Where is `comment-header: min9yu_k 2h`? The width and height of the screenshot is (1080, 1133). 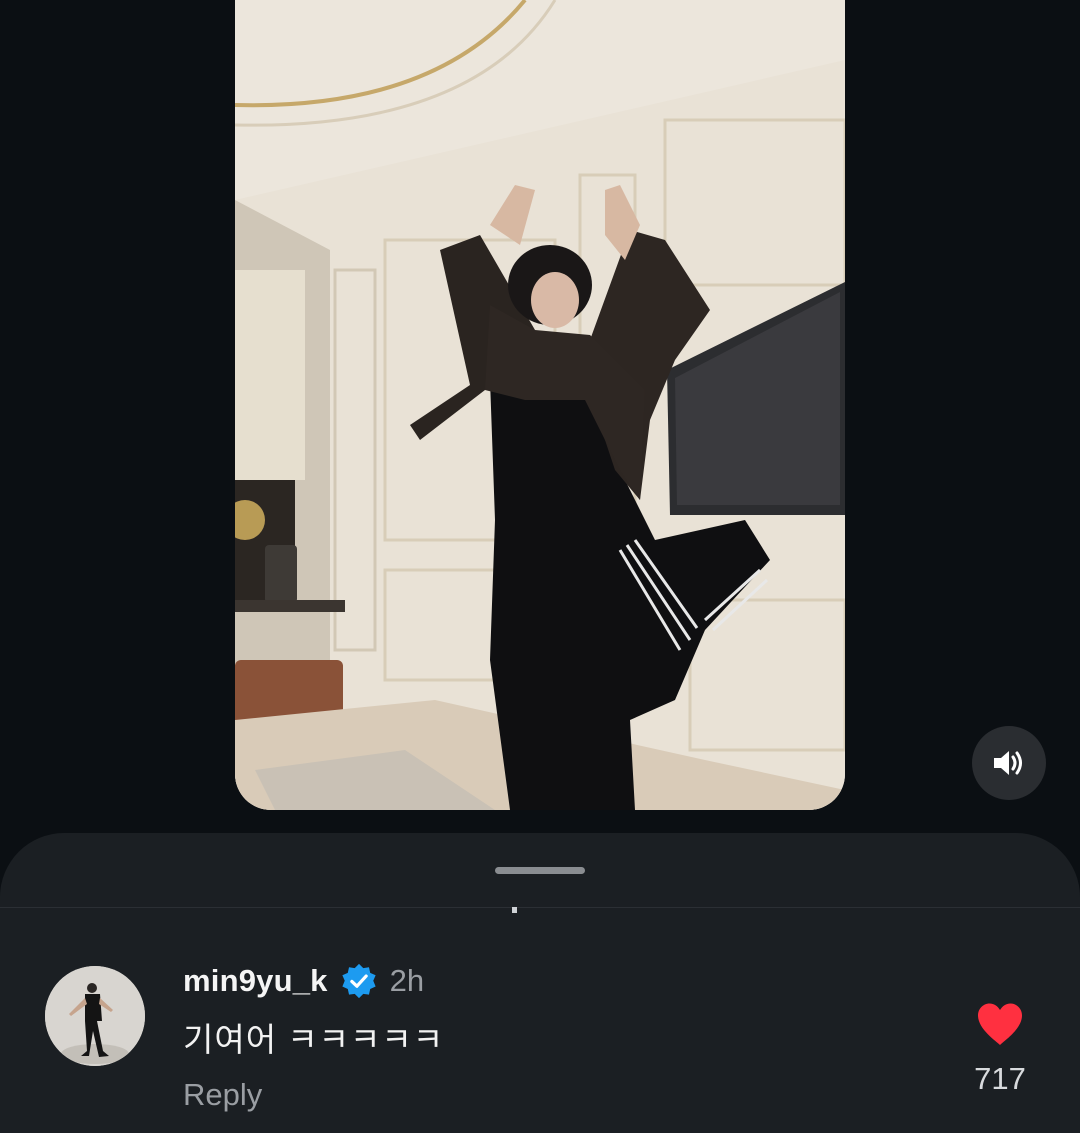 comment-header: min9yu_k 2h is located at coordinates (303, 981).